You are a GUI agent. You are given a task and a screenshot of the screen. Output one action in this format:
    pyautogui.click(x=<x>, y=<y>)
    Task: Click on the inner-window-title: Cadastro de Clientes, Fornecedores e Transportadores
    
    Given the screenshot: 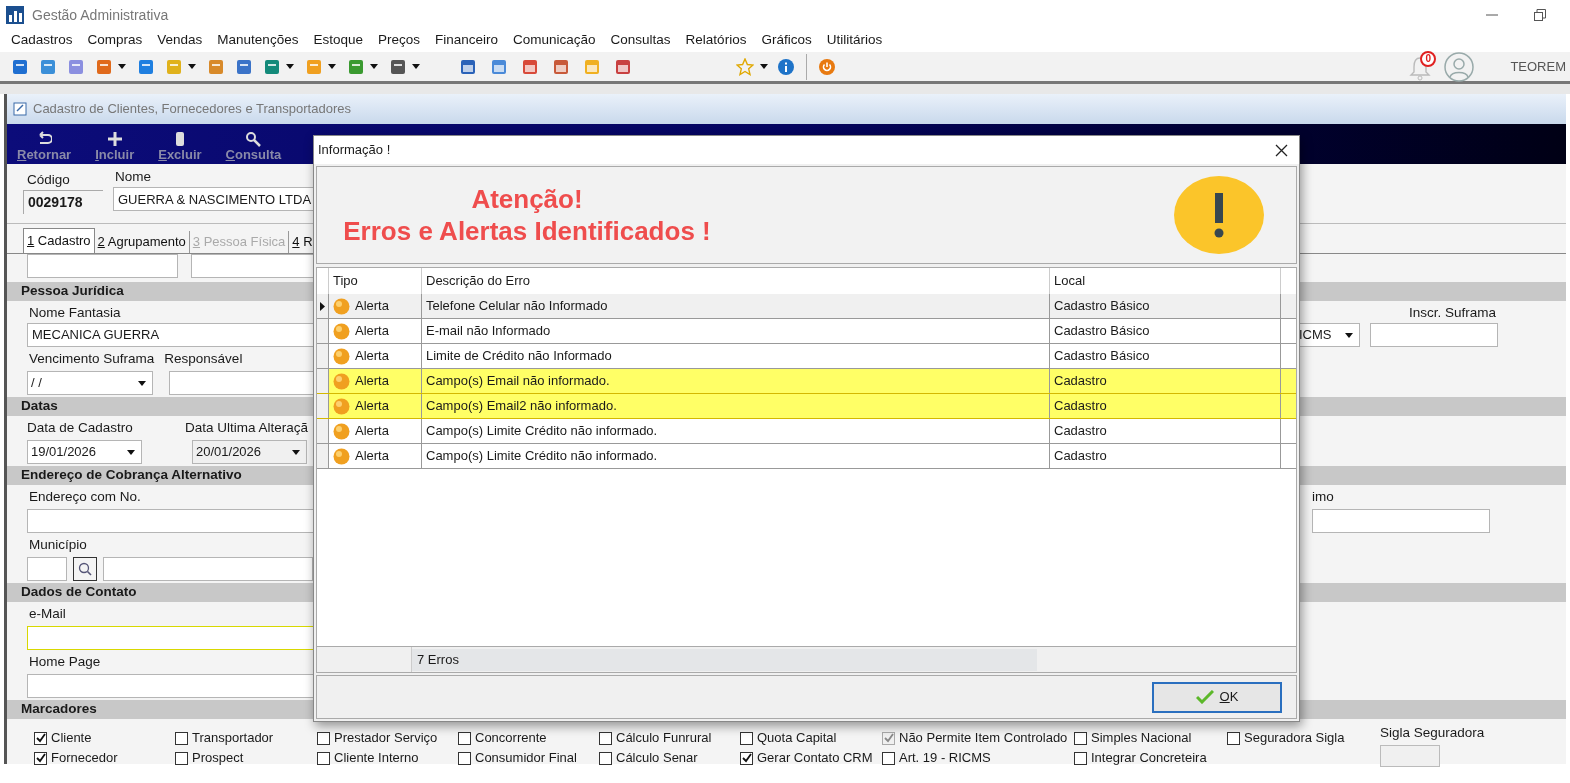 What is the action you would take?
    pyautogui.click(x=192, y=109)
    